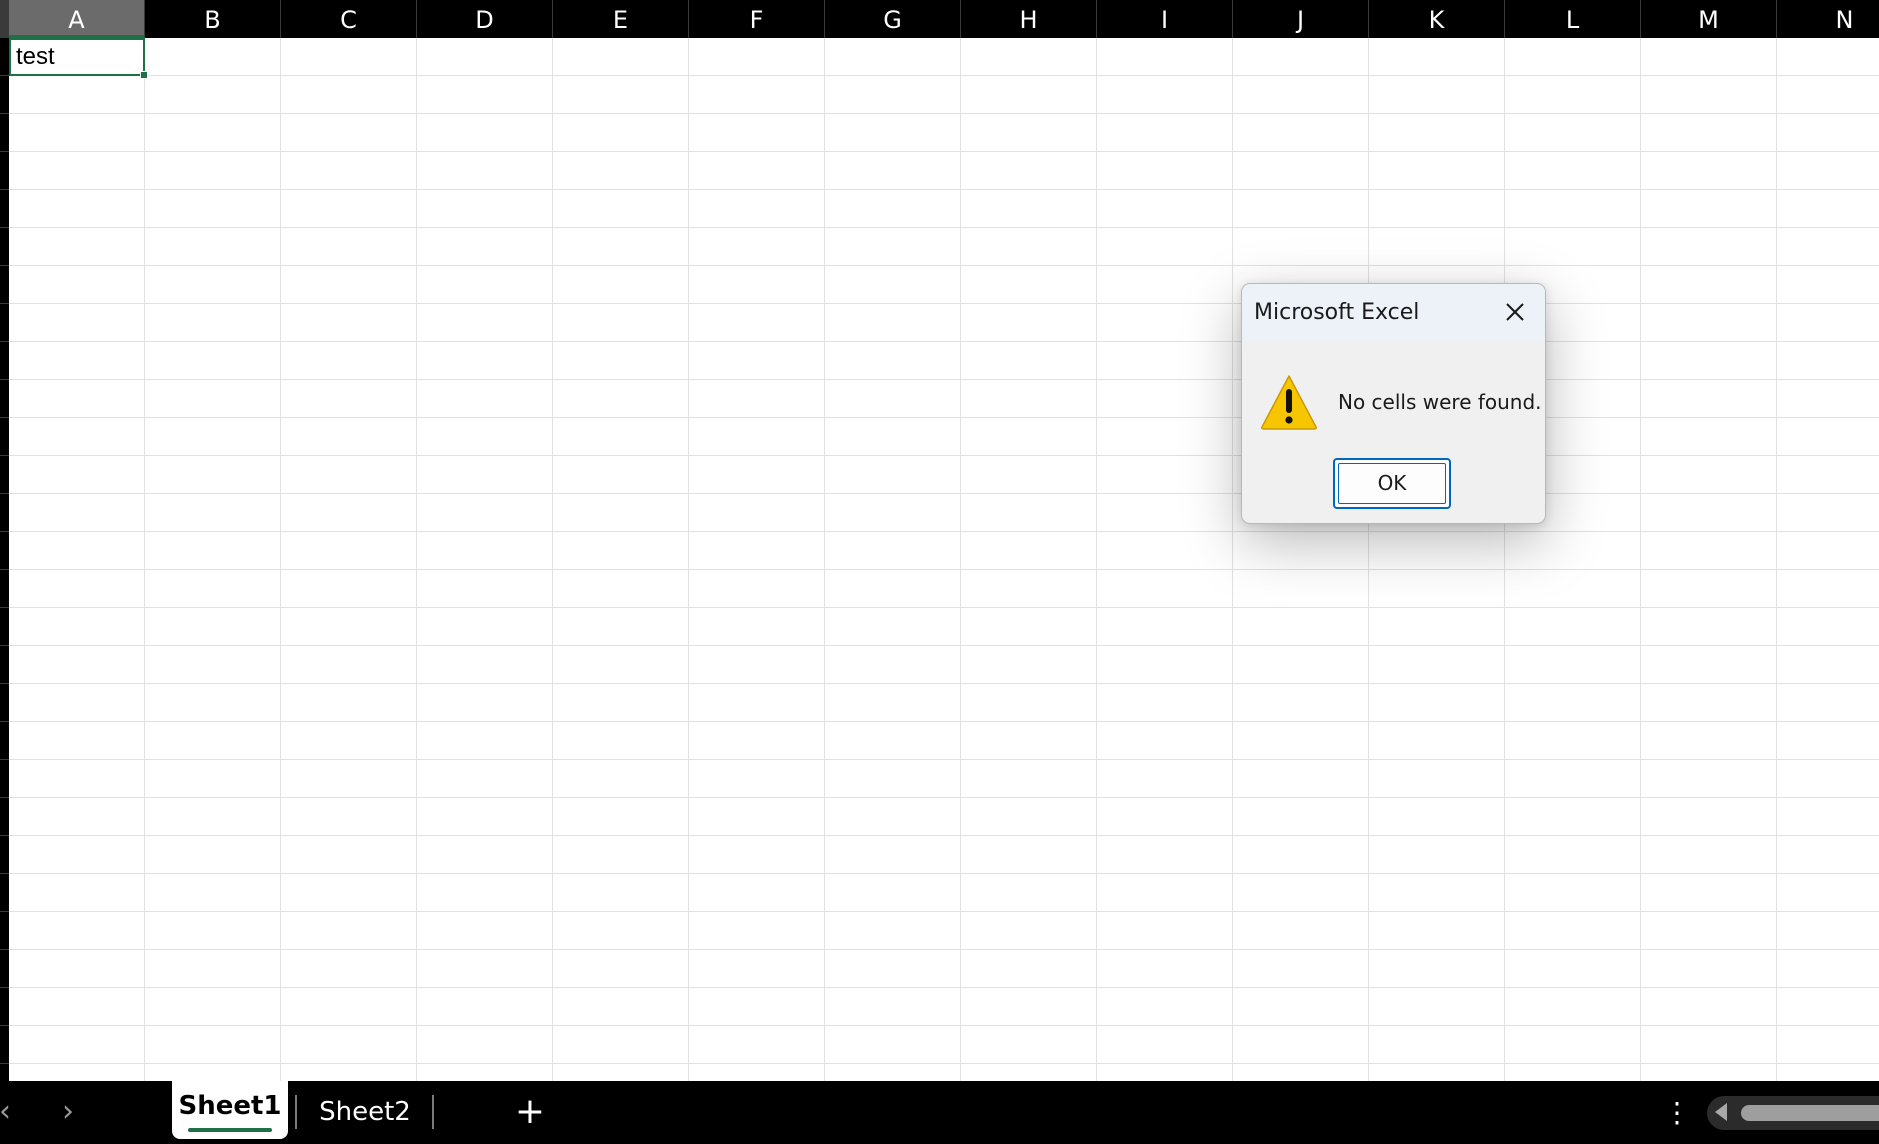 This screenshot has width=1879, height=1144. I want to click on cell-a1: test, so click(77, 57).